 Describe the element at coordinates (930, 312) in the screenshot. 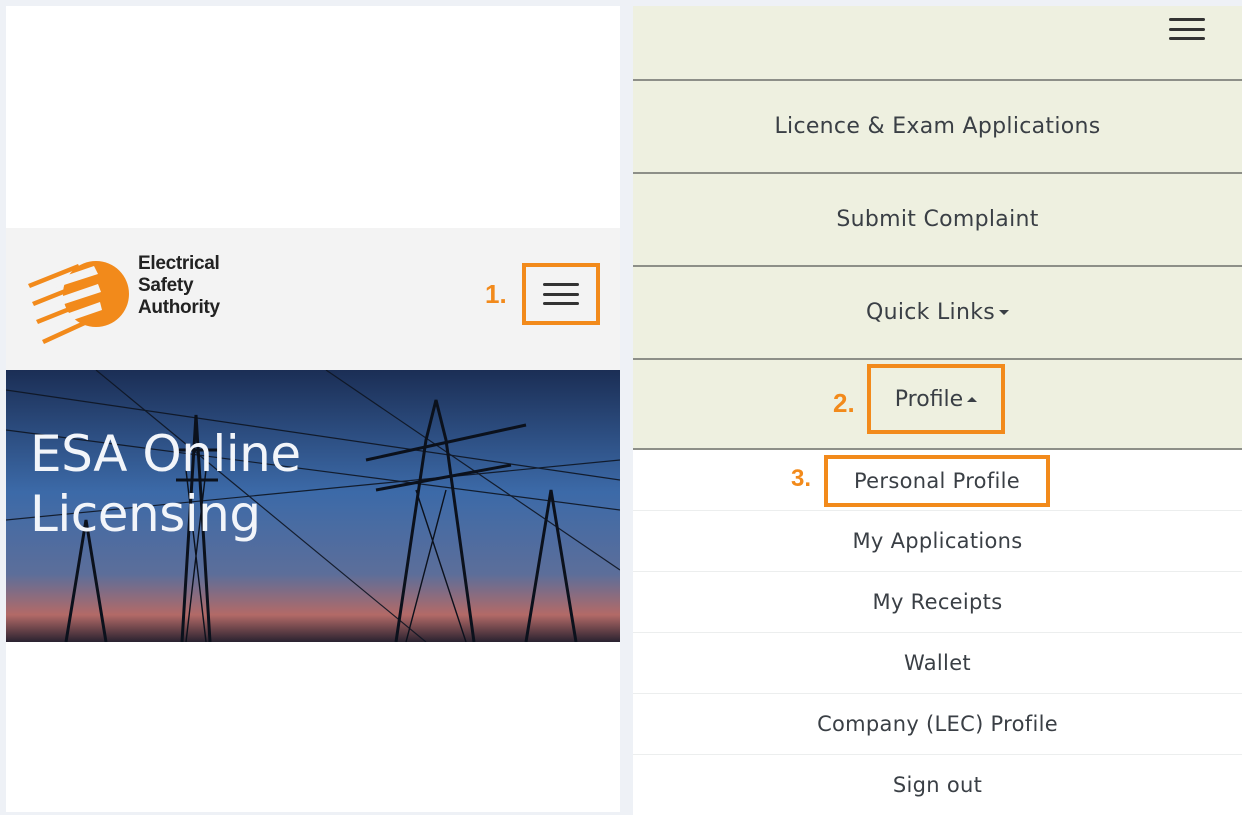

I see `nav-item-label: Quick Links` at that location.